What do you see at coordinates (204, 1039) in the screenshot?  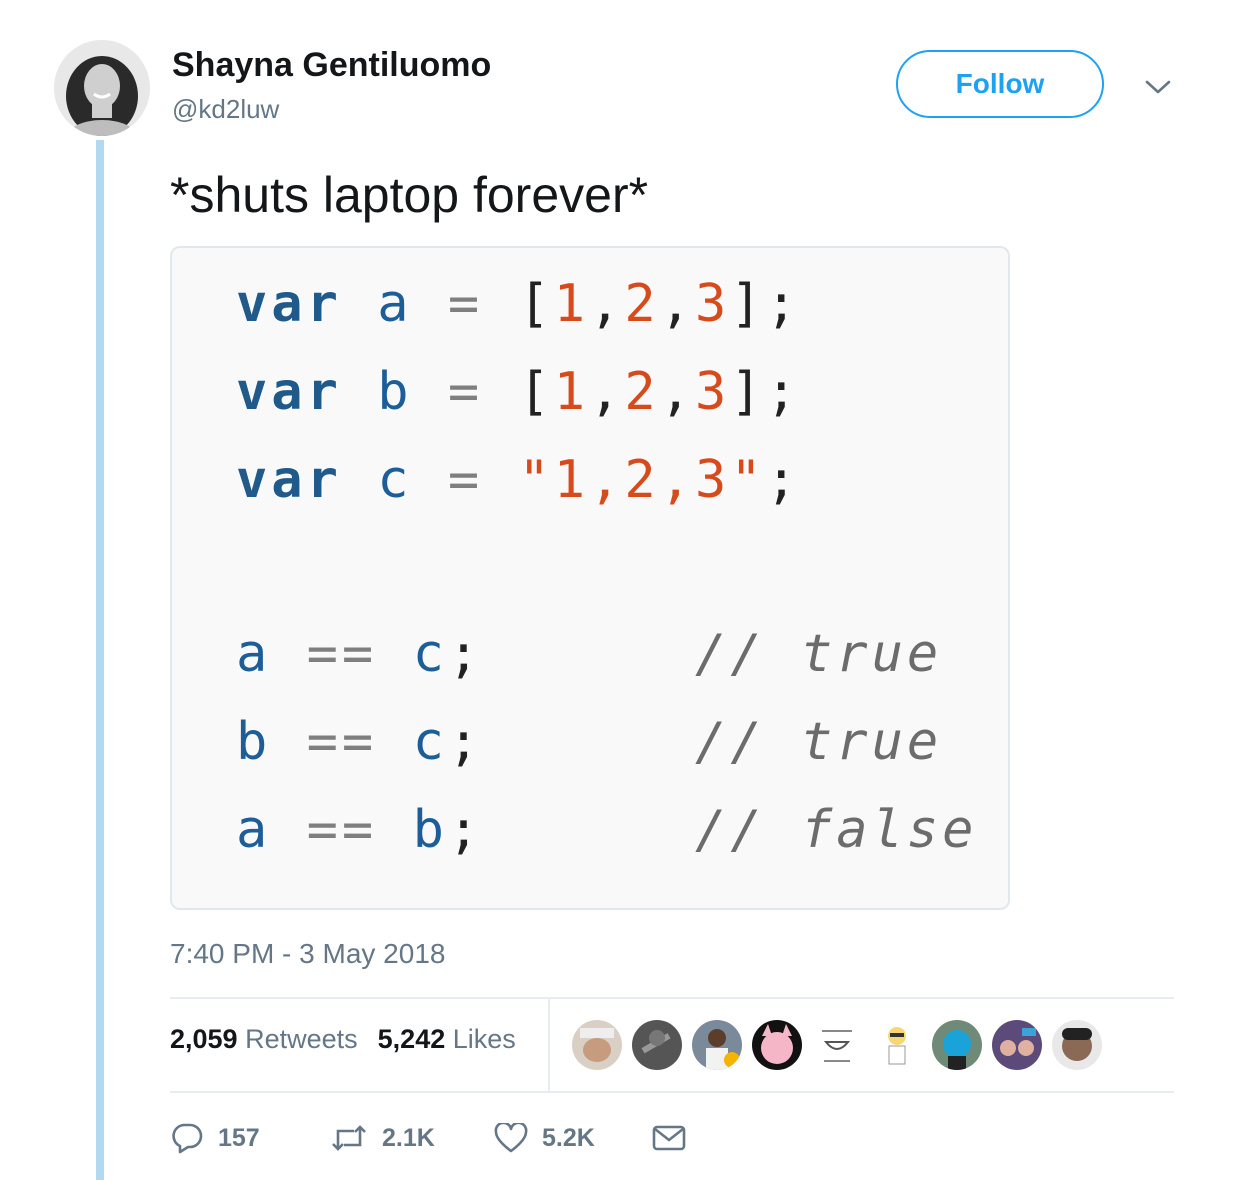 I see `retweets-count: 2,059` at bounding box center [204, 1039].